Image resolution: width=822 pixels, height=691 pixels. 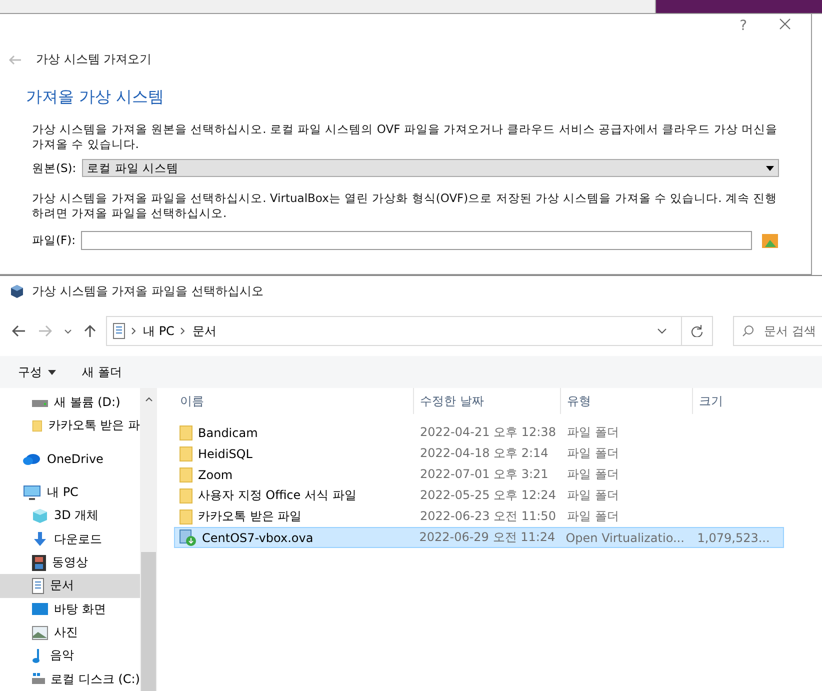 What do you see at coordinates (54, 240) in the screenshot?
I see `file-label: 파일(F):` at bounding box center [54, 240].